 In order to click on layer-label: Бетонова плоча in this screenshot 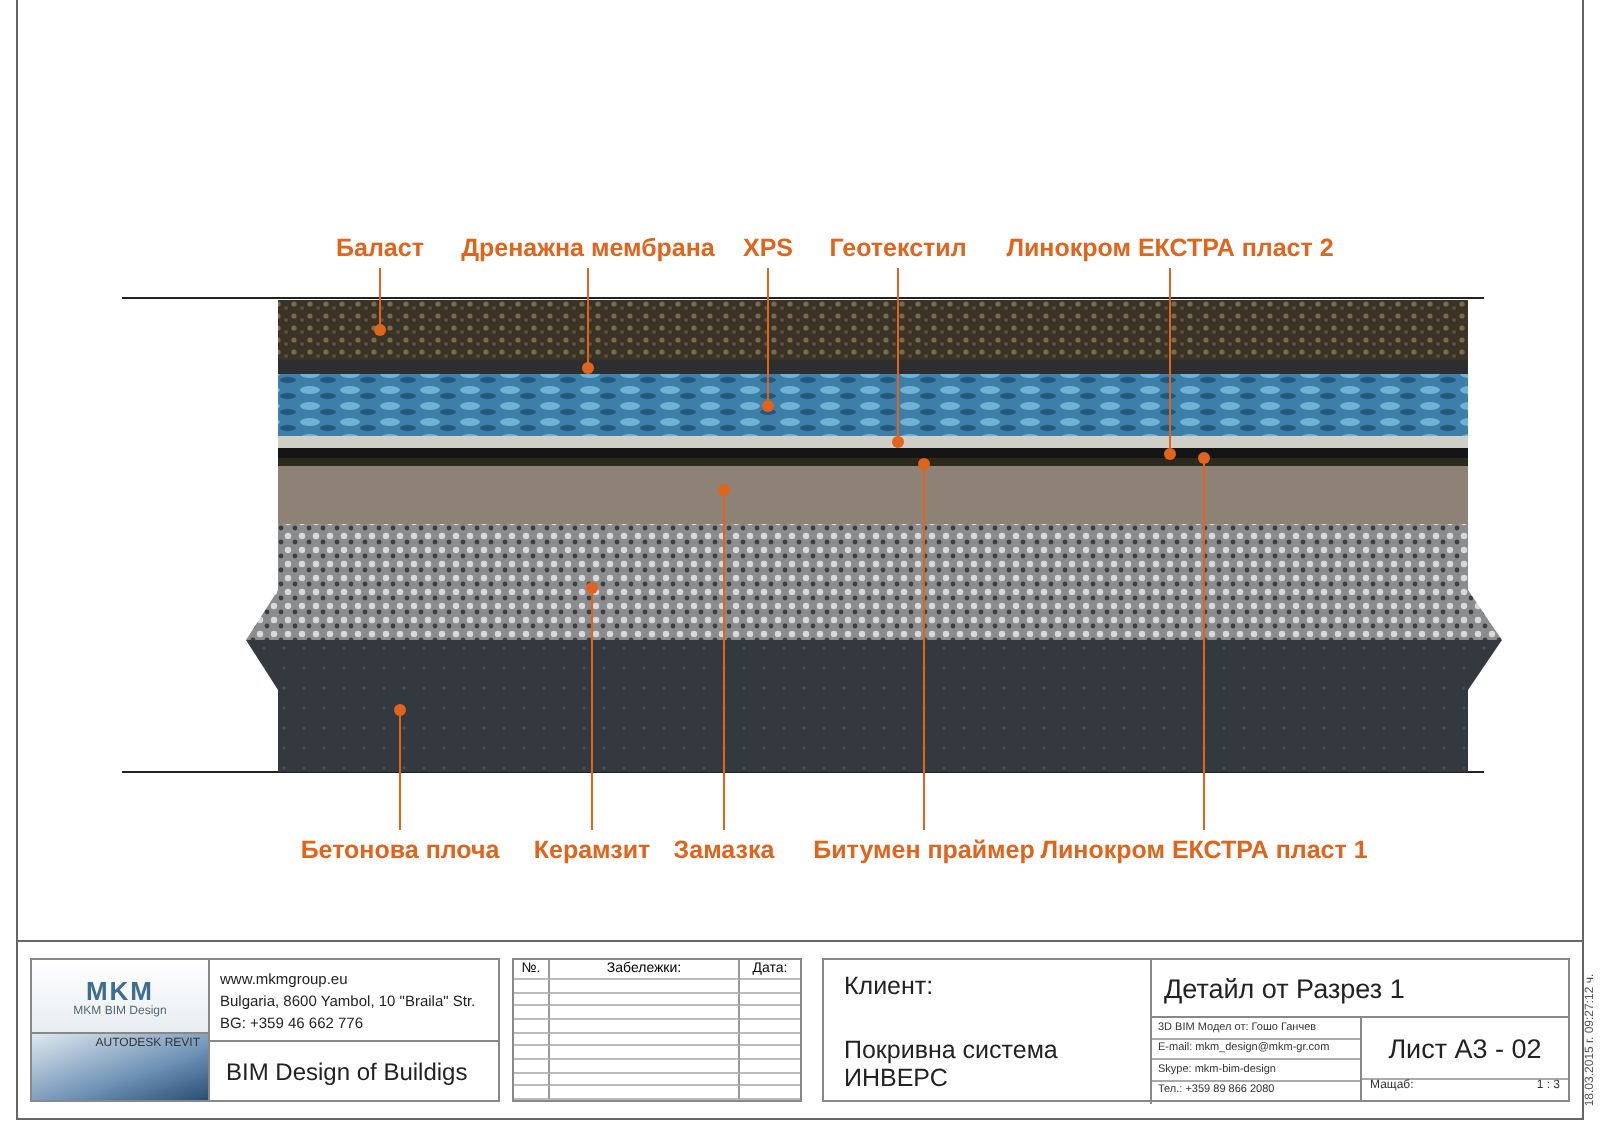, I will do `click(400, 850)`.